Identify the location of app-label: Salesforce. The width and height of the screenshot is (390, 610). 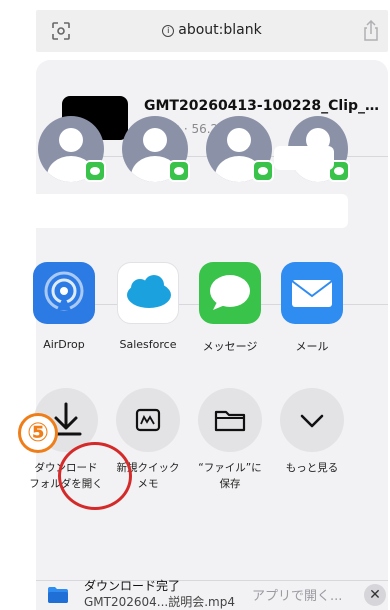
(148, 344).